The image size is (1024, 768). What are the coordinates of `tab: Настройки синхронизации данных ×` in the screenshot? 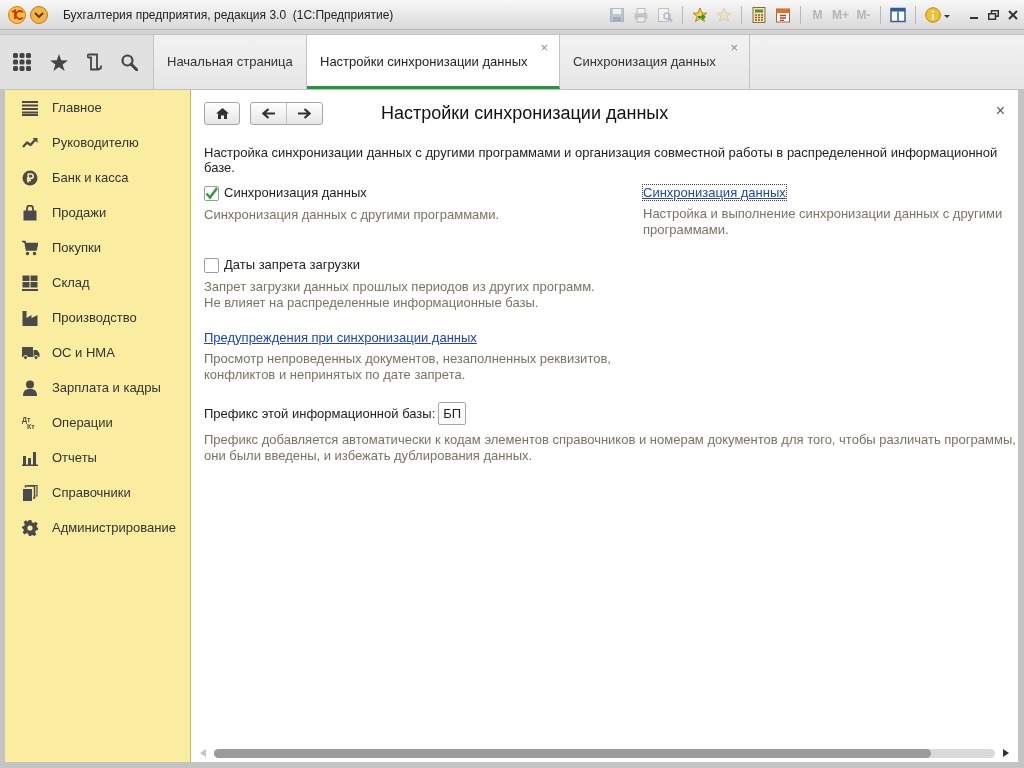 It's located at (433, 62).